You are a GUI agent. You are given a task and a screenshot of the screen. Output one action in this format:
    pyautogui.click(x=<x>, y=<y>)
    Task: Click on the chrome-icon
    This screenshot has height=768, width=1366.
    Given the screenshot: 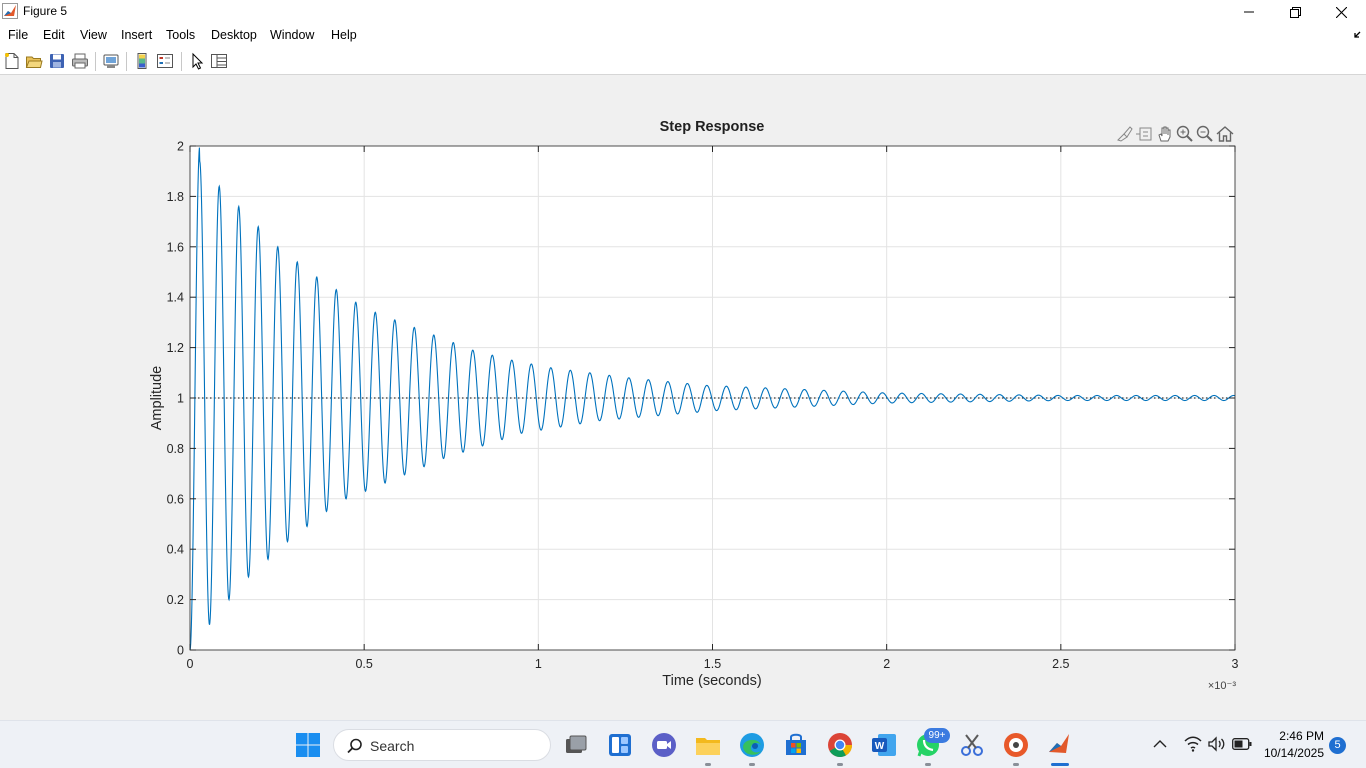 What is the action you would take?
    pyautogui.click(x=840, y=745)
    